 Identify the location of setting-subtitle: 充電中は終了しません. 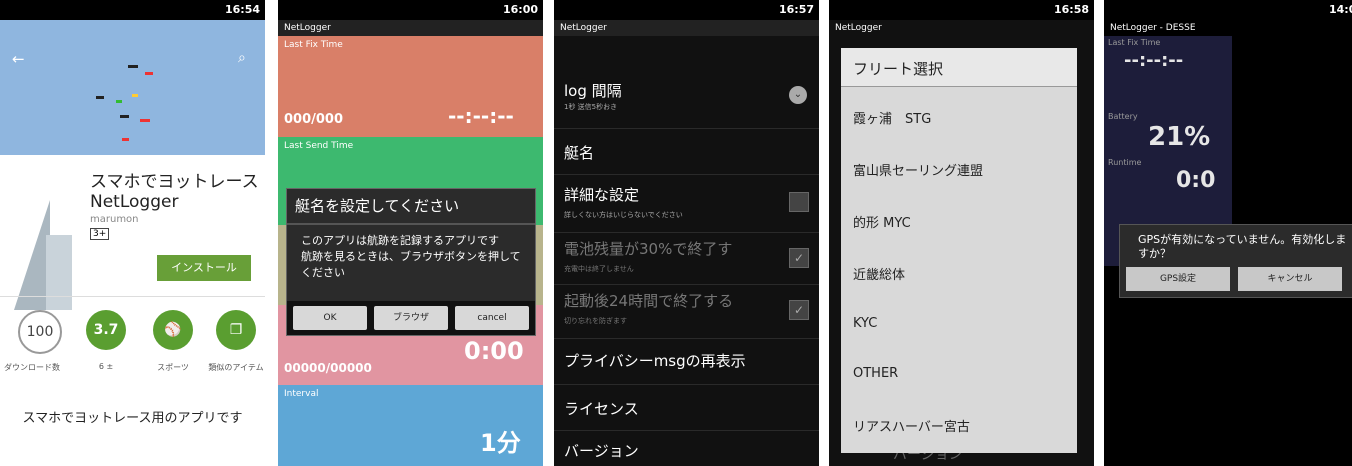
(599, 269).